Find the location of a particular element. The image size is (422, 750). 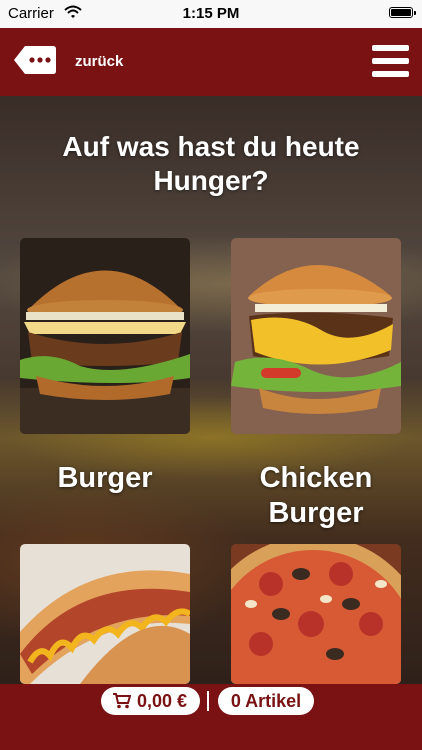

cart-item-count: 0 Artikel is located at coordinates (266, 701).